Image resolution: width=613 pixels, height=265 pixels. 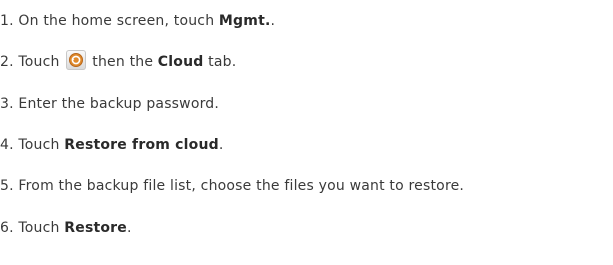 I want to click on step-3: 3. Enter the backup password., so click(x=109, y=104).